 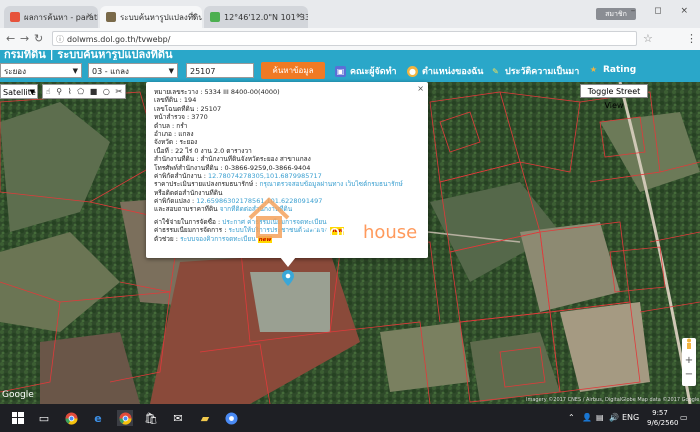 I want to click on browser-tab-2: ระบบค้นหารูปแปลงที่ดิน ×, so click(x=151, y=17).